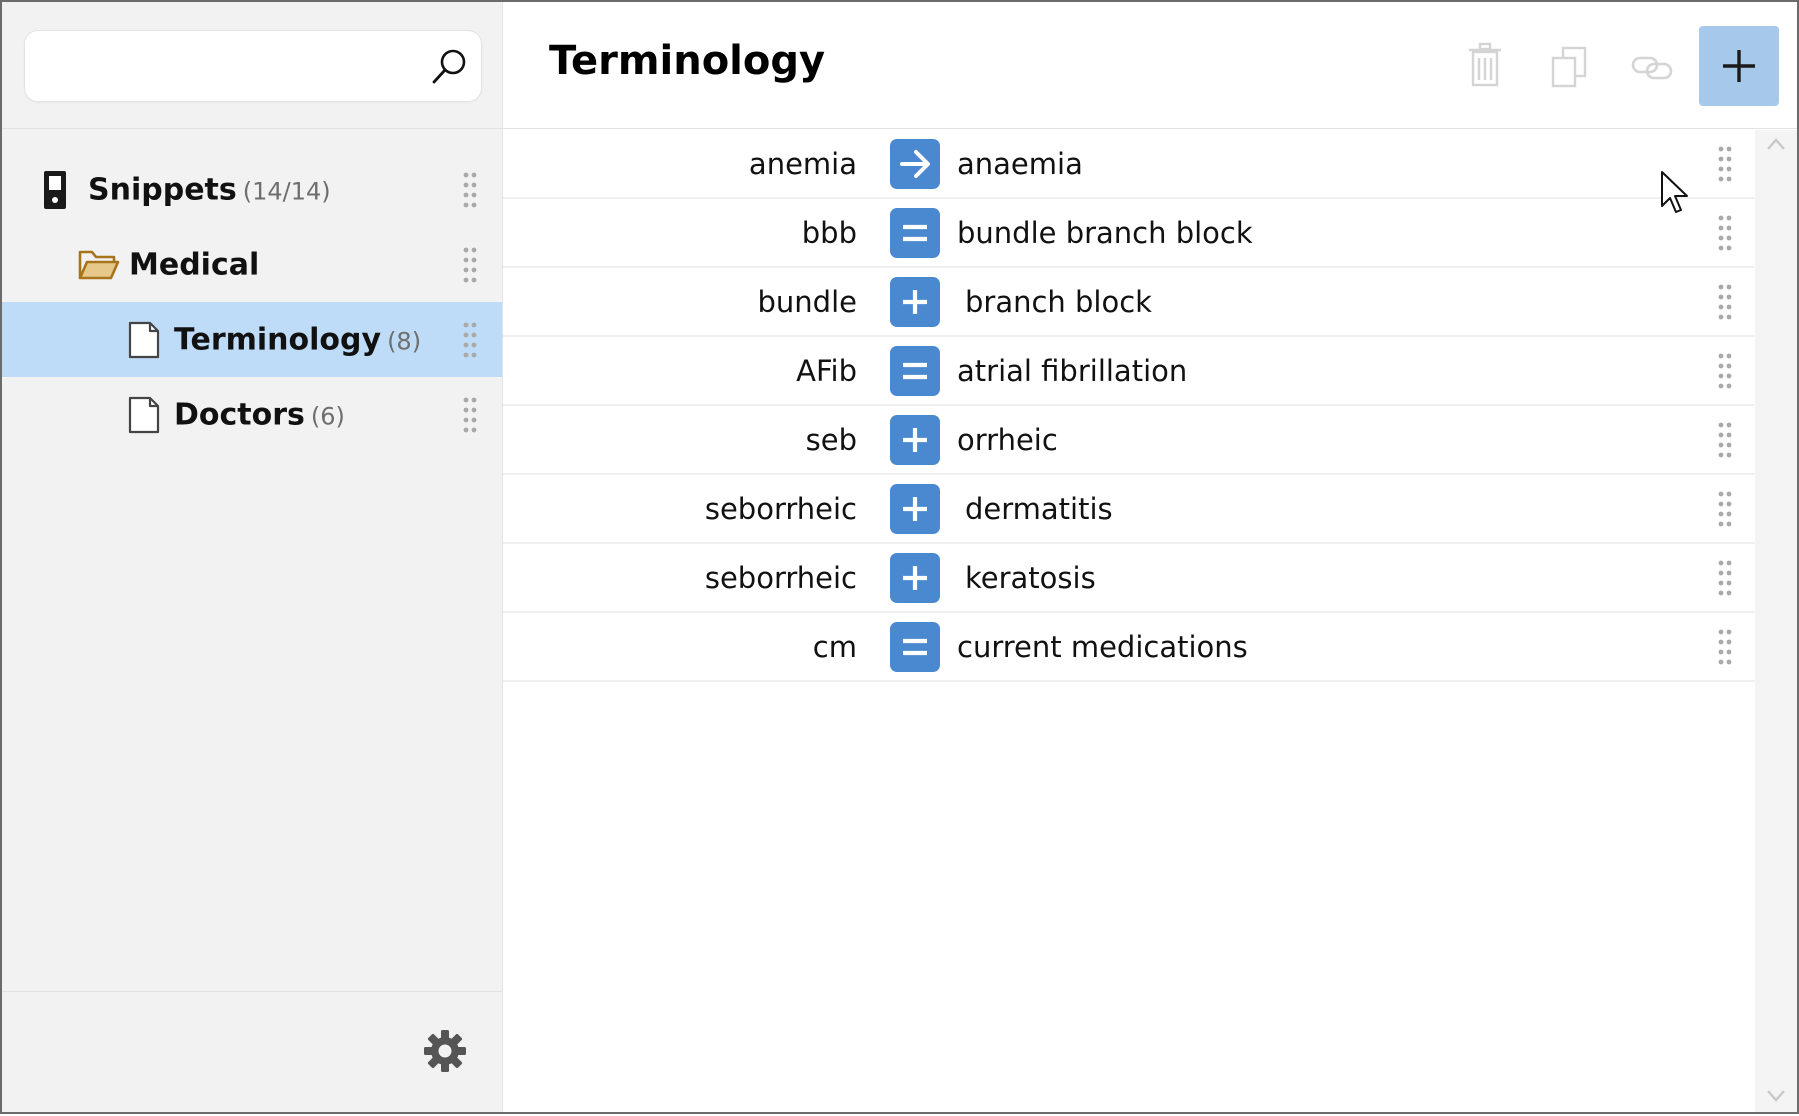  What do you see at coordinates (228, 66) in the screenshot?
I see `search-input` at bounding box center [228, 66].